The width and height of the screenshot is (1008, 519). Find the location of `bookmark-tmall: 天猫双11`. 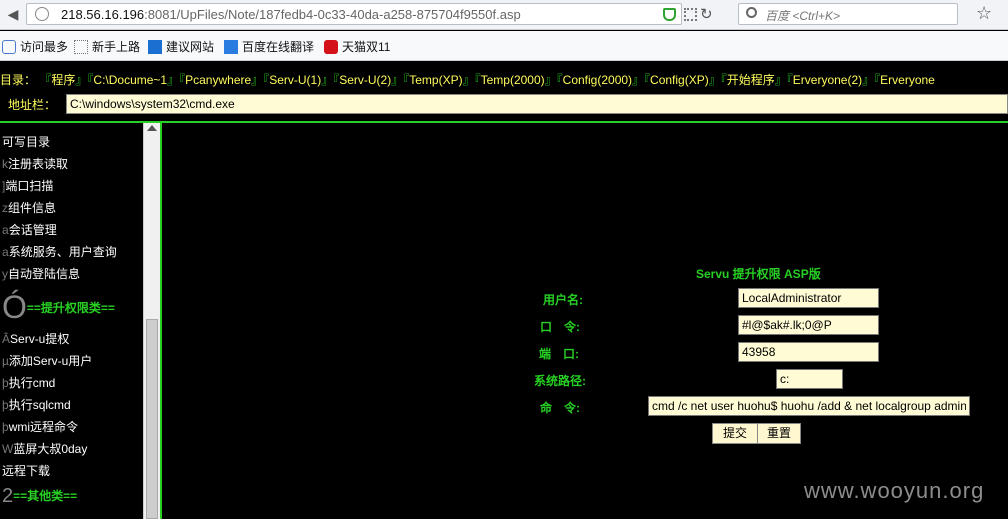

bookmark-tmall: 天猫双11 is located at coordinates (357, 46).